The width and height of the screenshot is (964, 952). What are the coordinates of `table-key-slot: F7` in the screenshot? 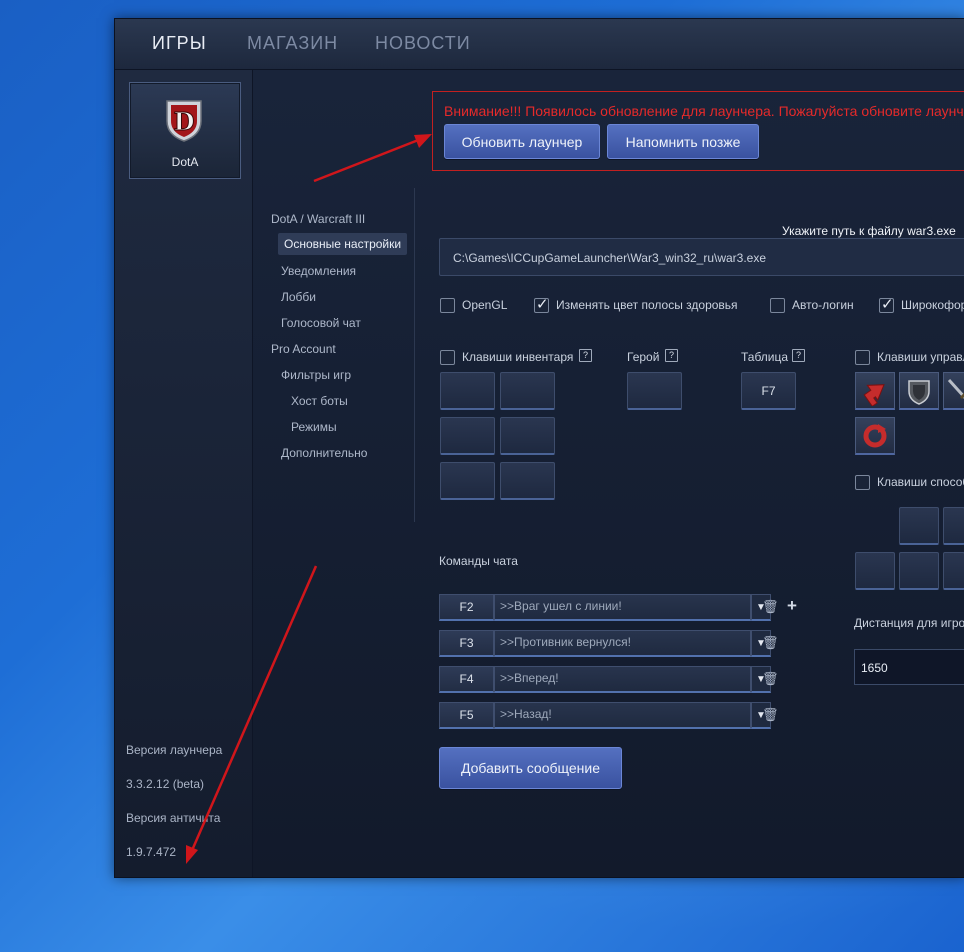 It's located at (768, 391).